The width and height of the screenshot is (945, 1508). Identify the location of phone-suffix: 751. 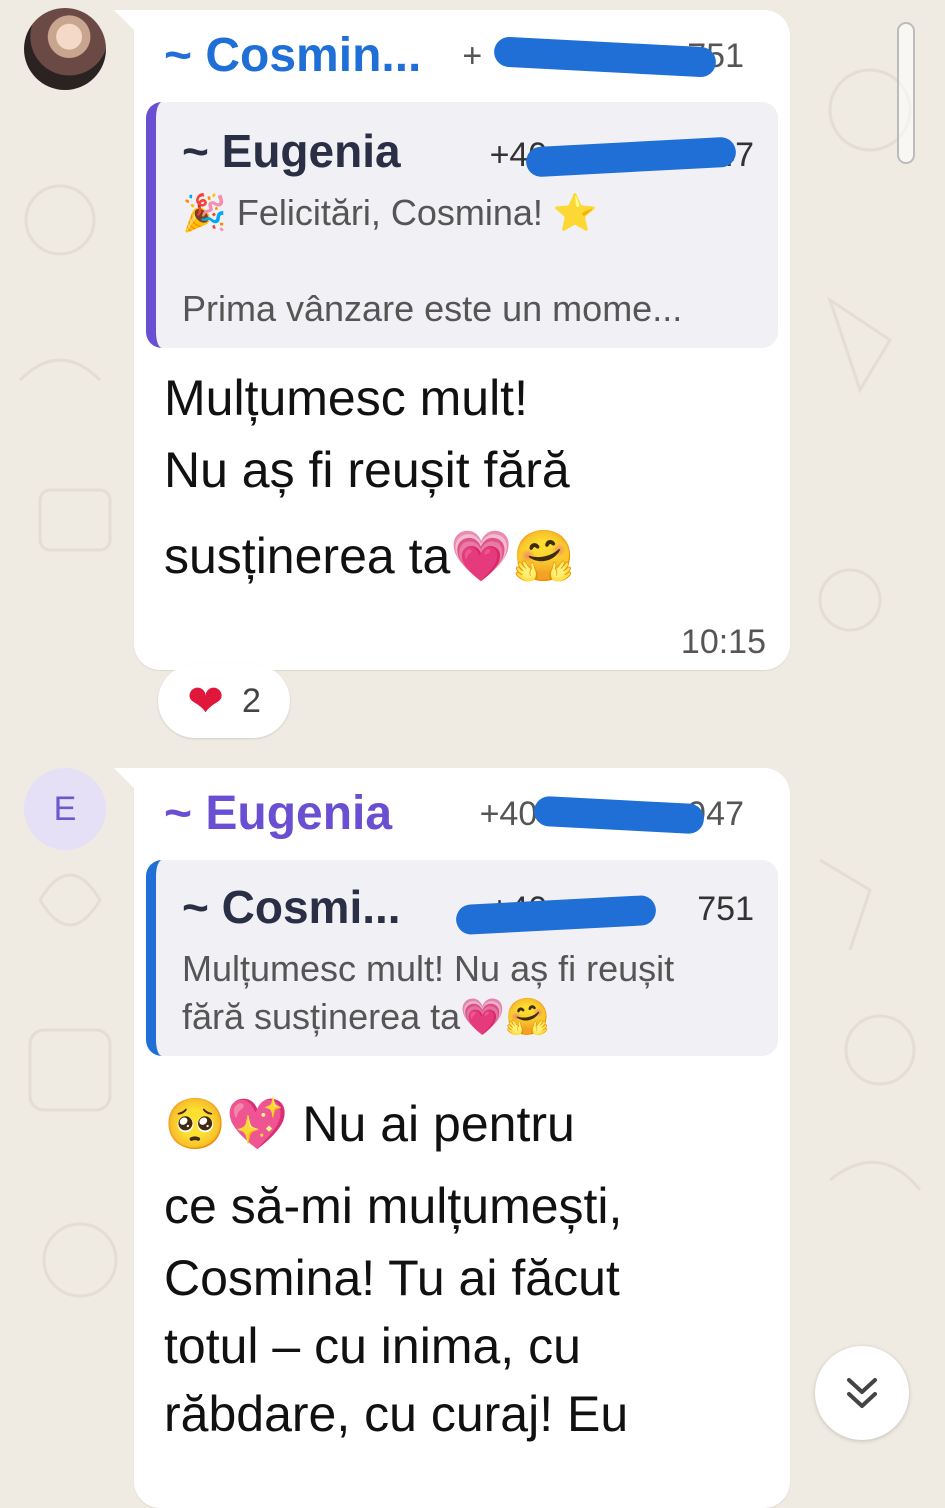
(725, 909).